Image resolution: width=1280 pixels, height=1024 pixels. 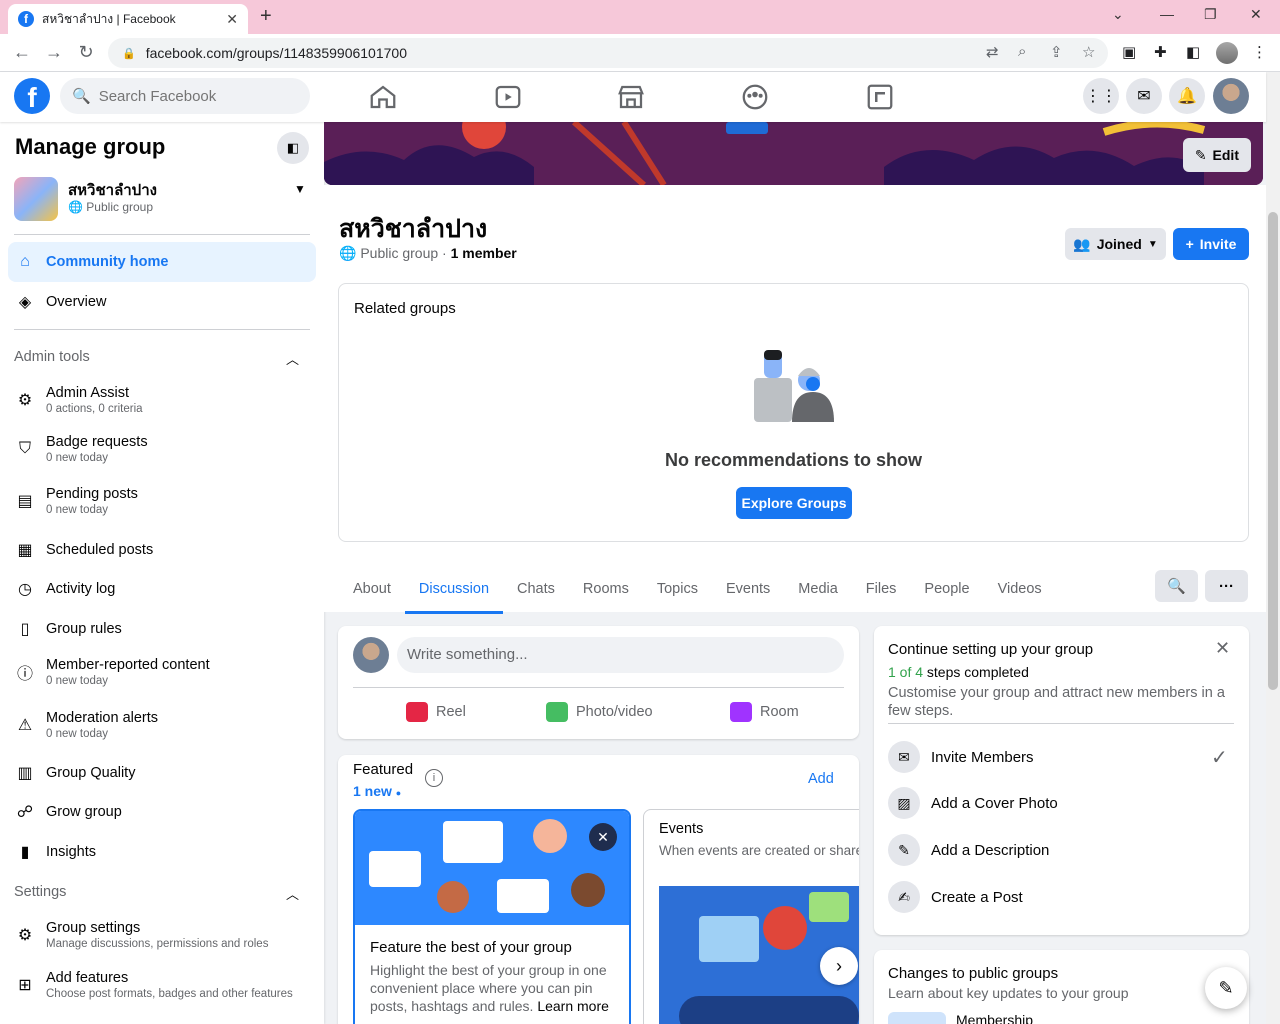 I want to click on tab-people: People, so click(x=946, y=589).